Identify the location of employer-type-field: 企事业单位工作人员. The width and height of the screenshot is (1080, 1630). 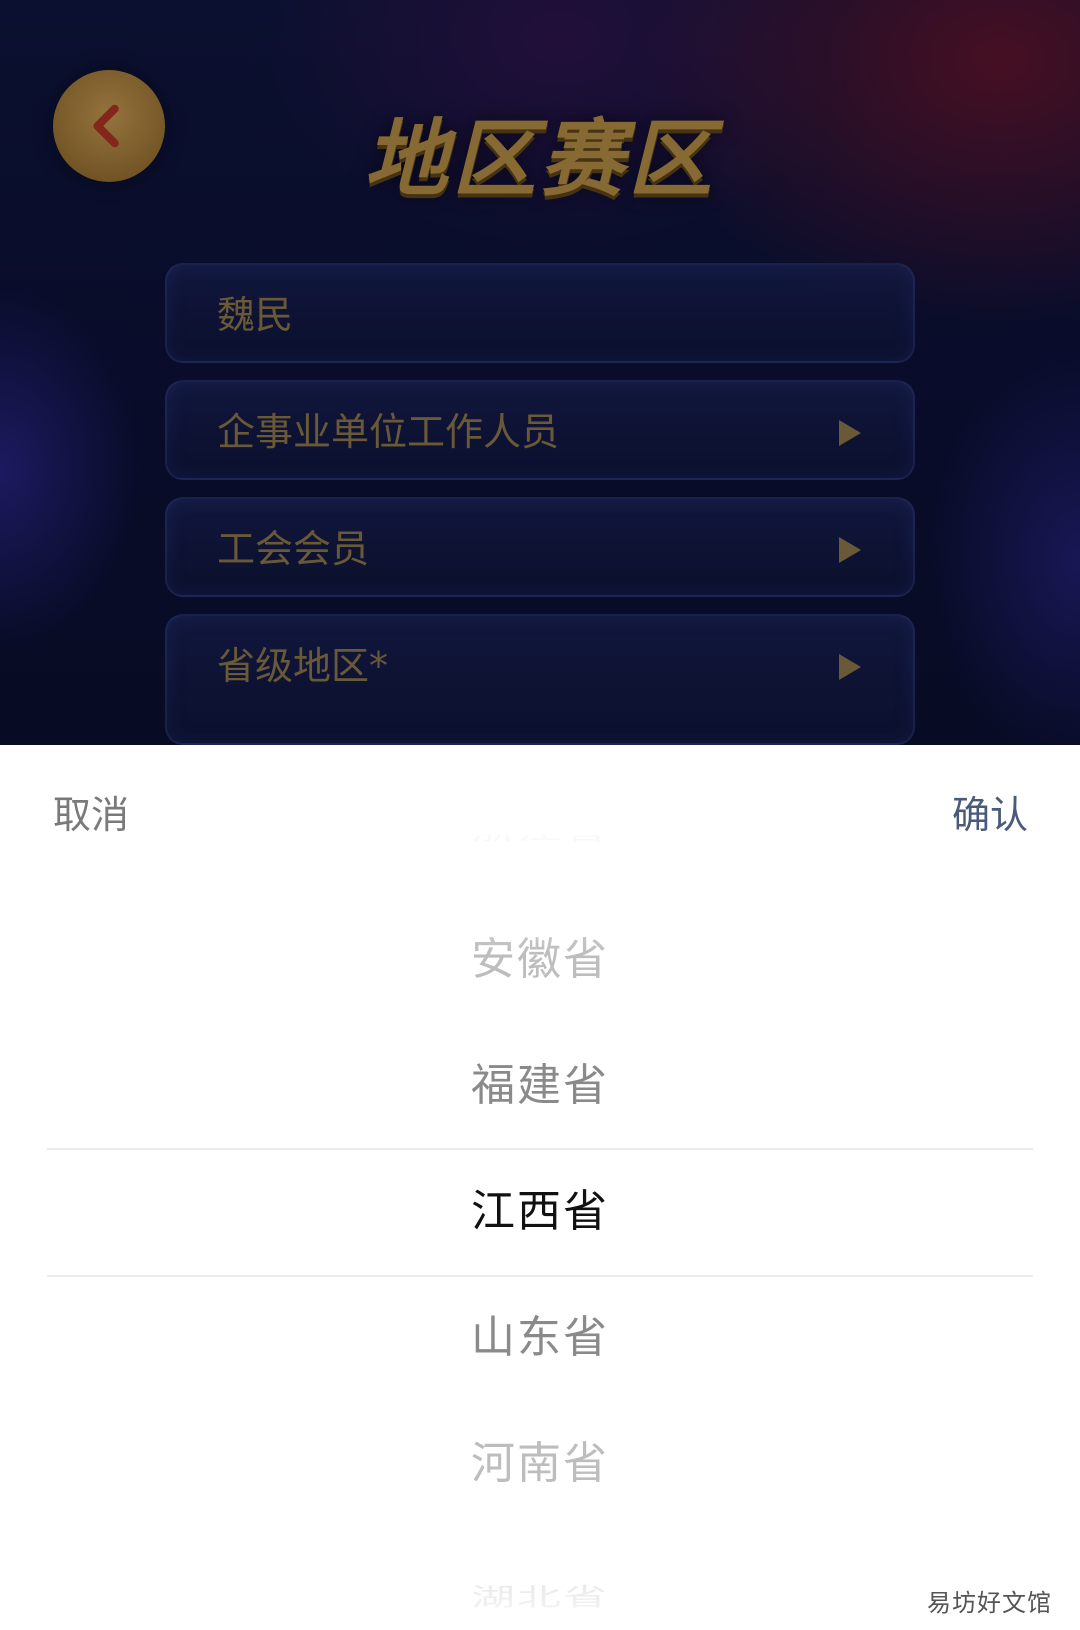
(540, 430).